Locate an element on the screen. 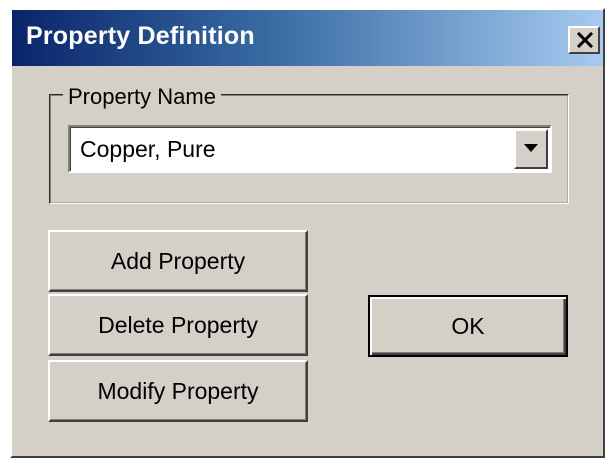 This screenshot has height=458, width=605. title-bar: Property Definition is located at coordinates (307, 38).